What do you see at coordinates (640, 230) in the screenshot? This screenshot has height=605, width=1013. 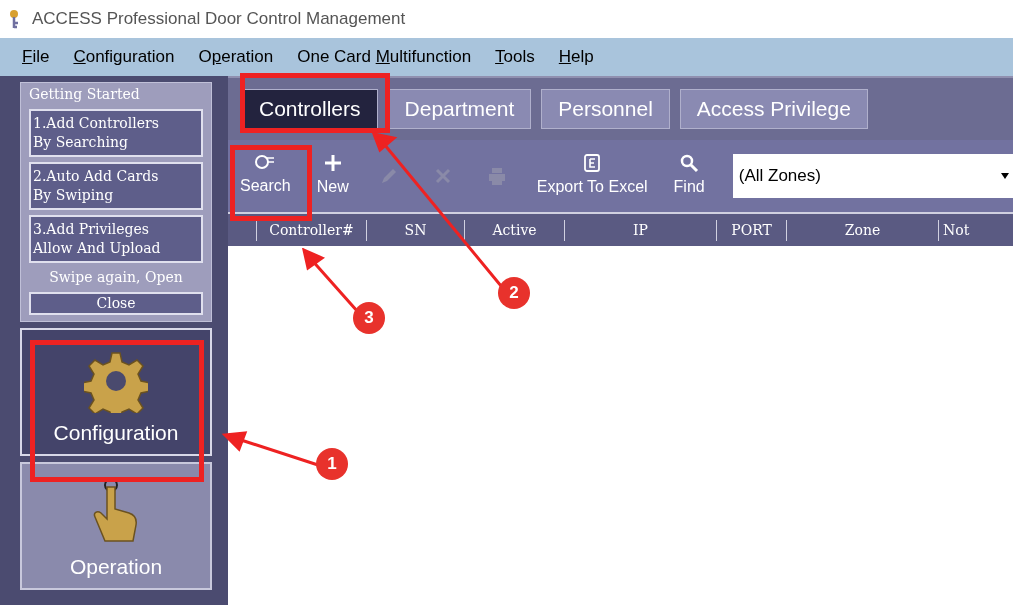 I see `column-header: IP` at bounding box center [640, 230].